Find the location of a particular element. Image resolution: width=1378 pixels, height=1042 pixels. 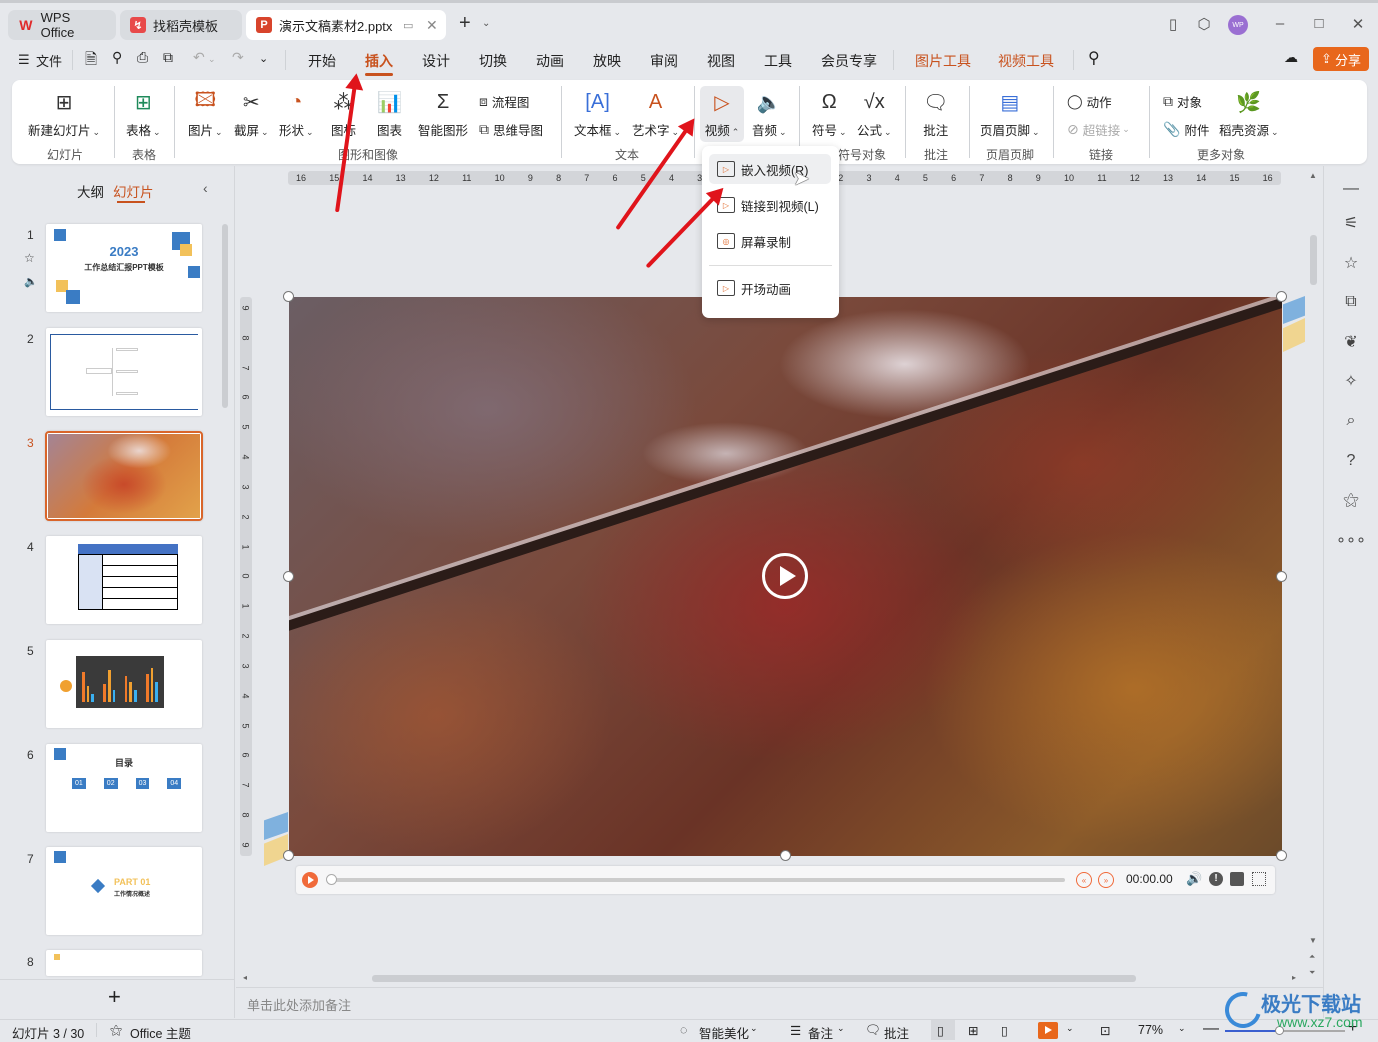

tab-wps-office: W WPS Office is located at coordinates (62, 25).